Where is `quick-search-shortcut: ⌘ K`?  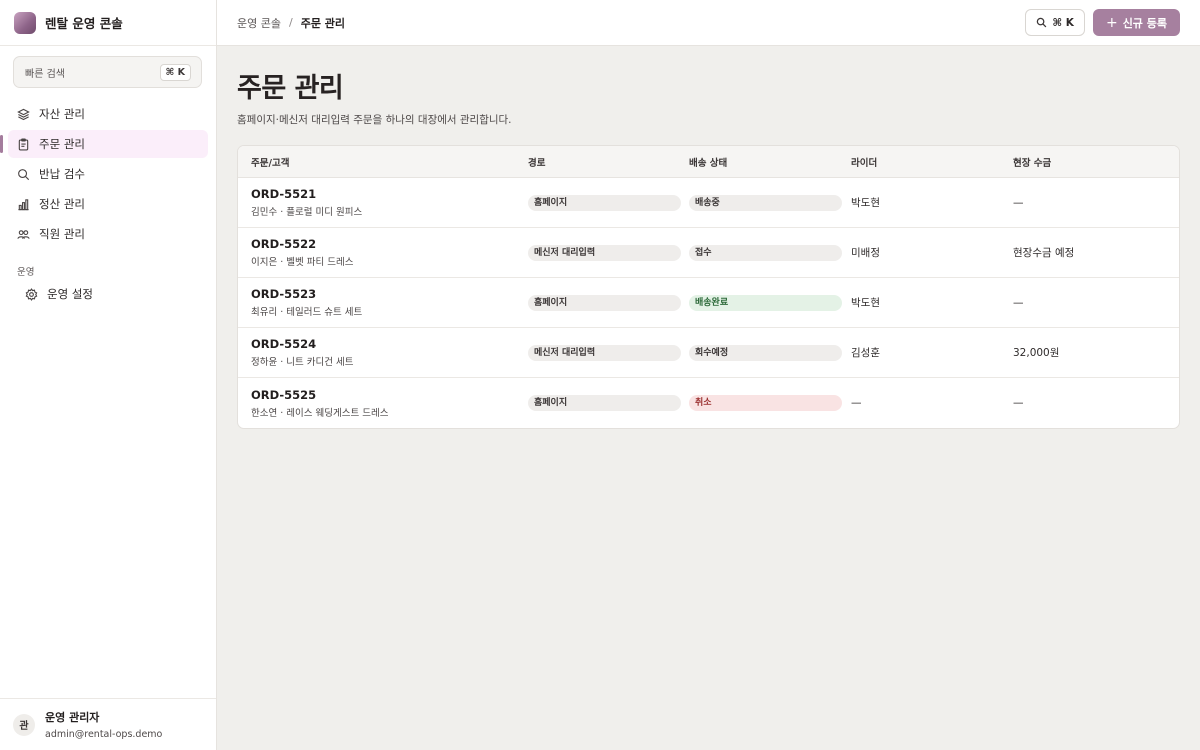
quick-search-shortcut: ⌘ K is located at coordinates (175, 72).